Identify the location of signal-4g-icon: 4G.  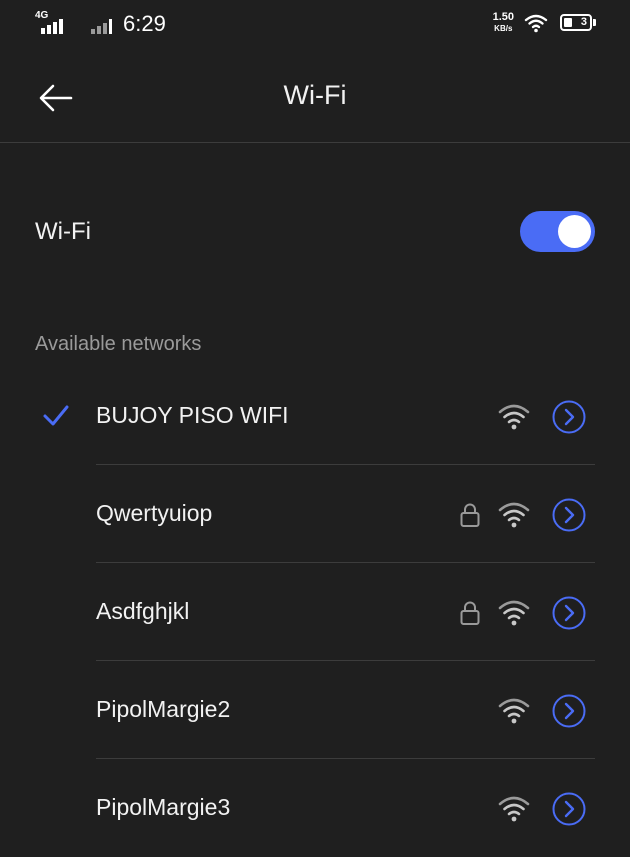
(54, 24).